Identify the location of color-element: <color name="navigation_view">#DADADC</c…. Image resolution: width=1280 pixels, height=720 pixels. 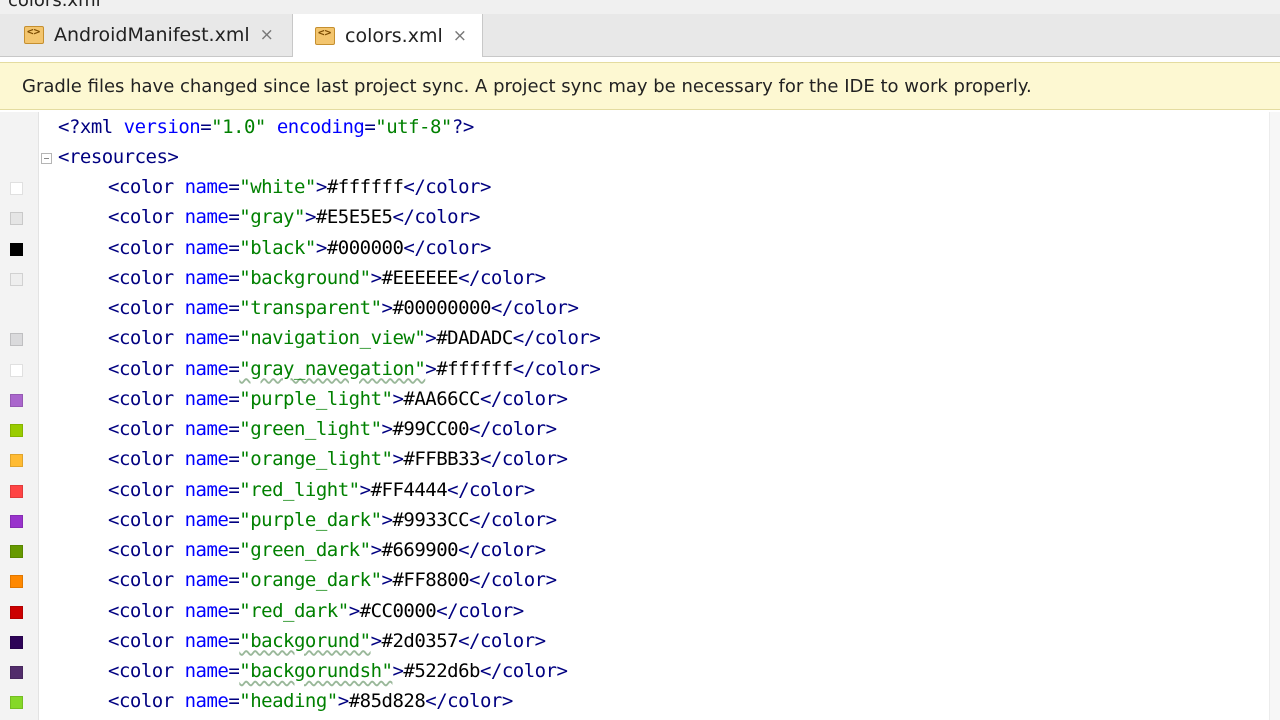
(354, 338).